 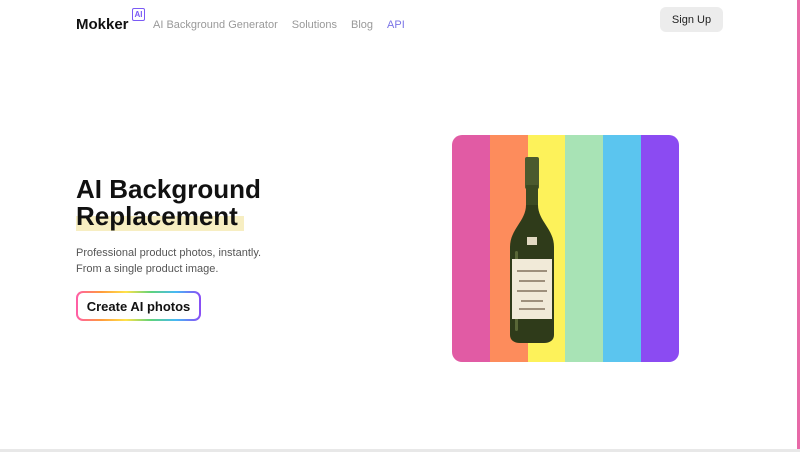 I want to click on sign-up-button: Sign Up, so click(x=691, y=19).